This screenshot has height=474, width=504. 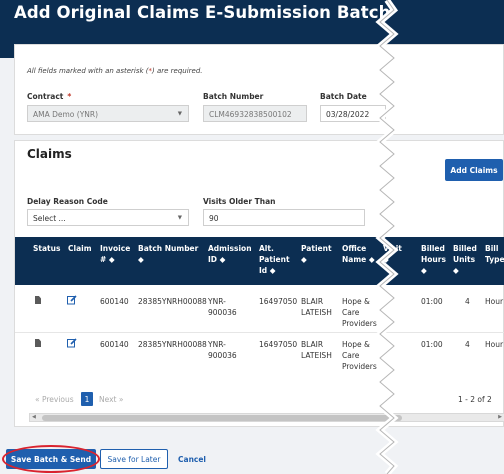 What do you see at coordinates (259, 332) in the screenshot?
I see `row-divider` at bounding box center [259, 332].